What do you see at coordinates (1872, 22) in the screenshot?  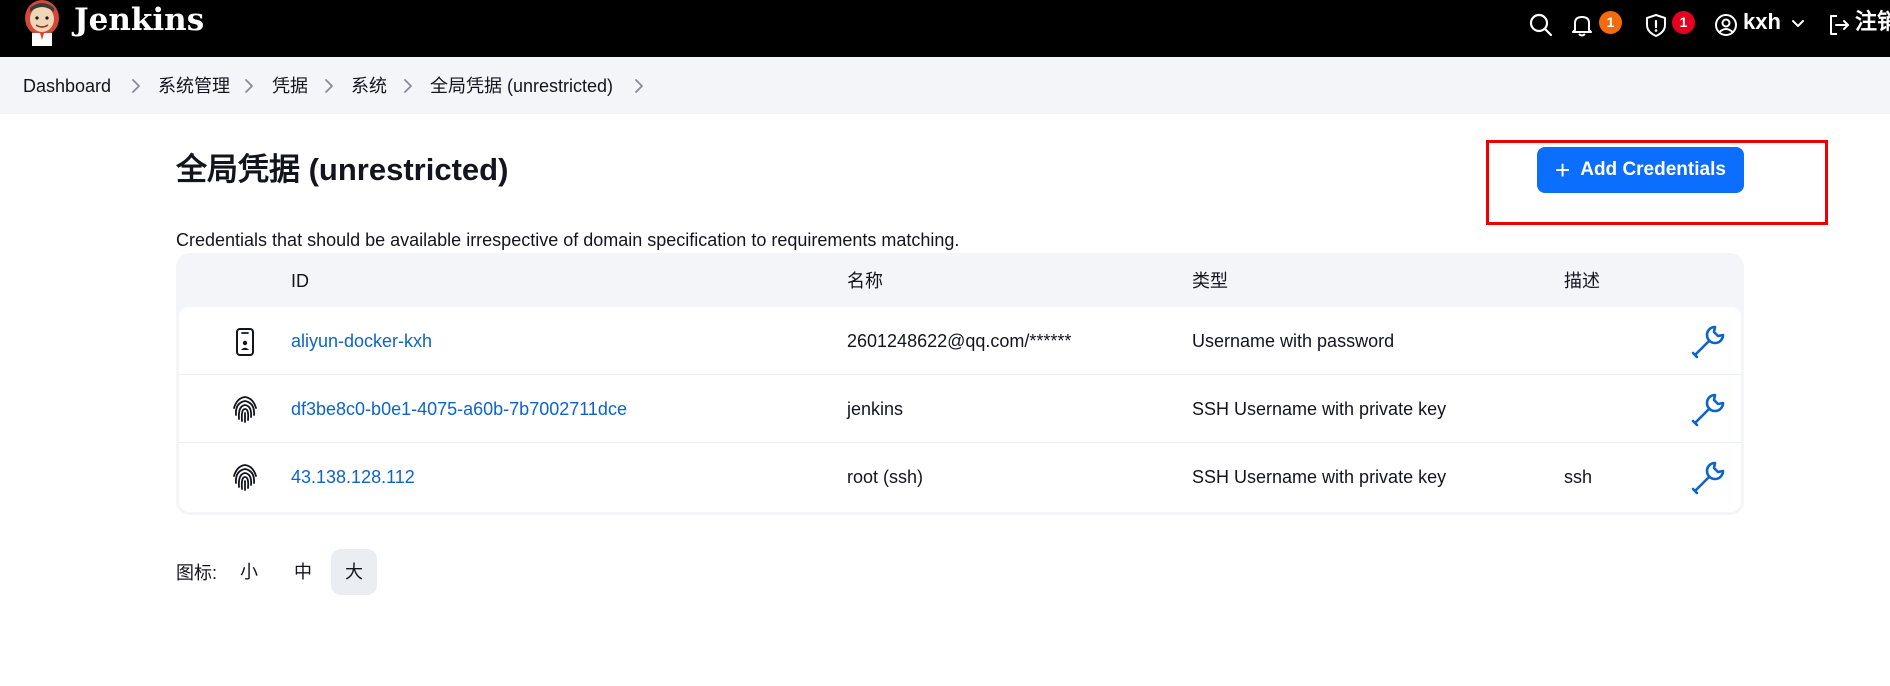 I see `logout-link: 注销` at bounding box center [1872, 22].